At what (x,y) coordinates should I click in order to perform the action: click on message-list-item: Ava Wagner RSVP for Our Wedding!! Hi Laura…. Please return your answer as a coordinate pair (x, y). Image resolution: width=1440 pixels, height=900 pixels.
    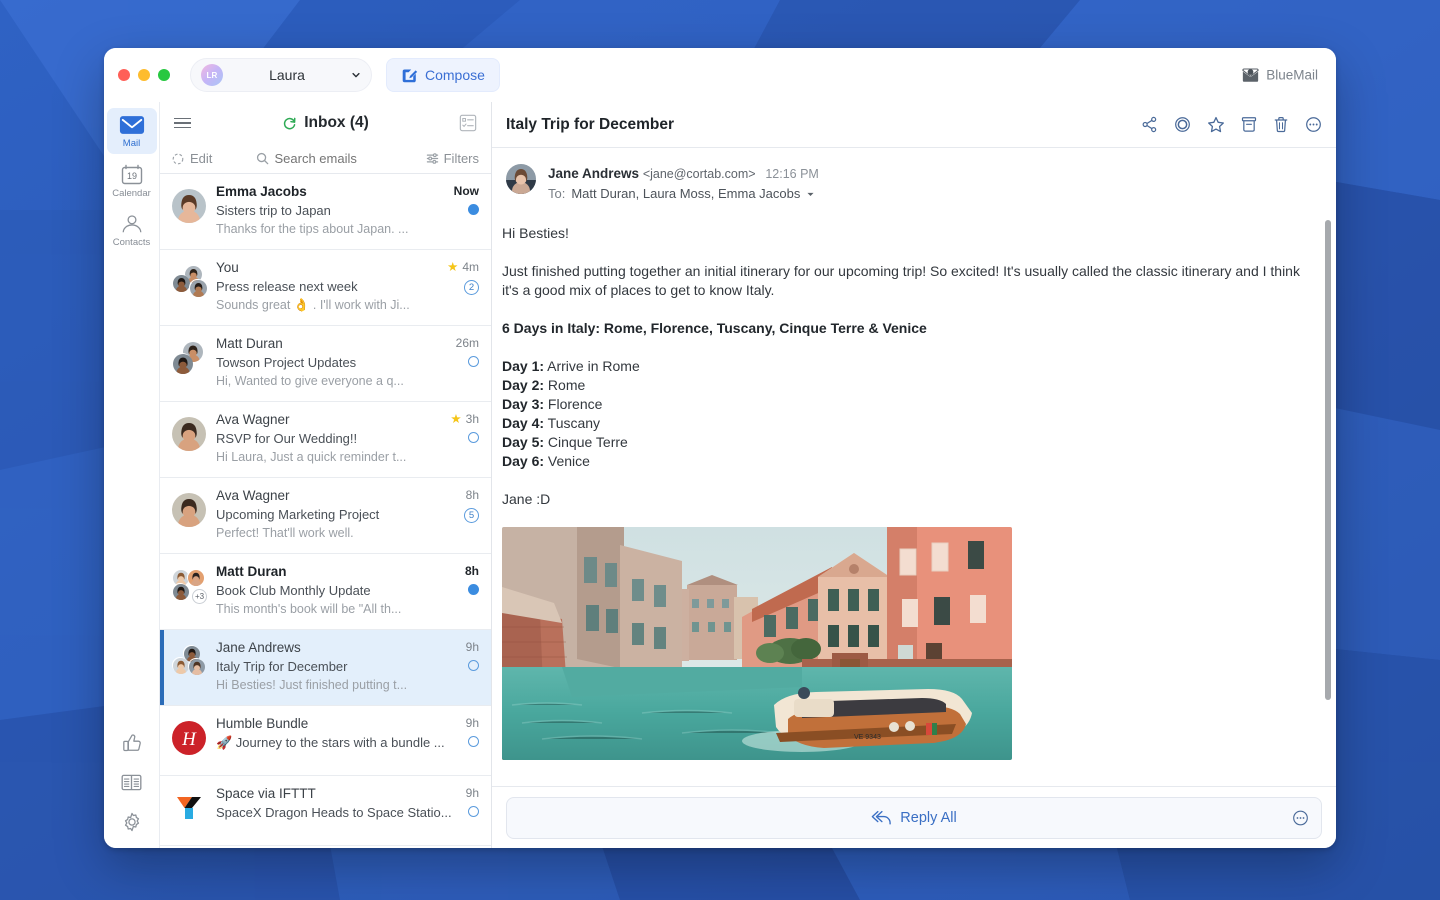
    Looking at the image, I should click on (325, 440).